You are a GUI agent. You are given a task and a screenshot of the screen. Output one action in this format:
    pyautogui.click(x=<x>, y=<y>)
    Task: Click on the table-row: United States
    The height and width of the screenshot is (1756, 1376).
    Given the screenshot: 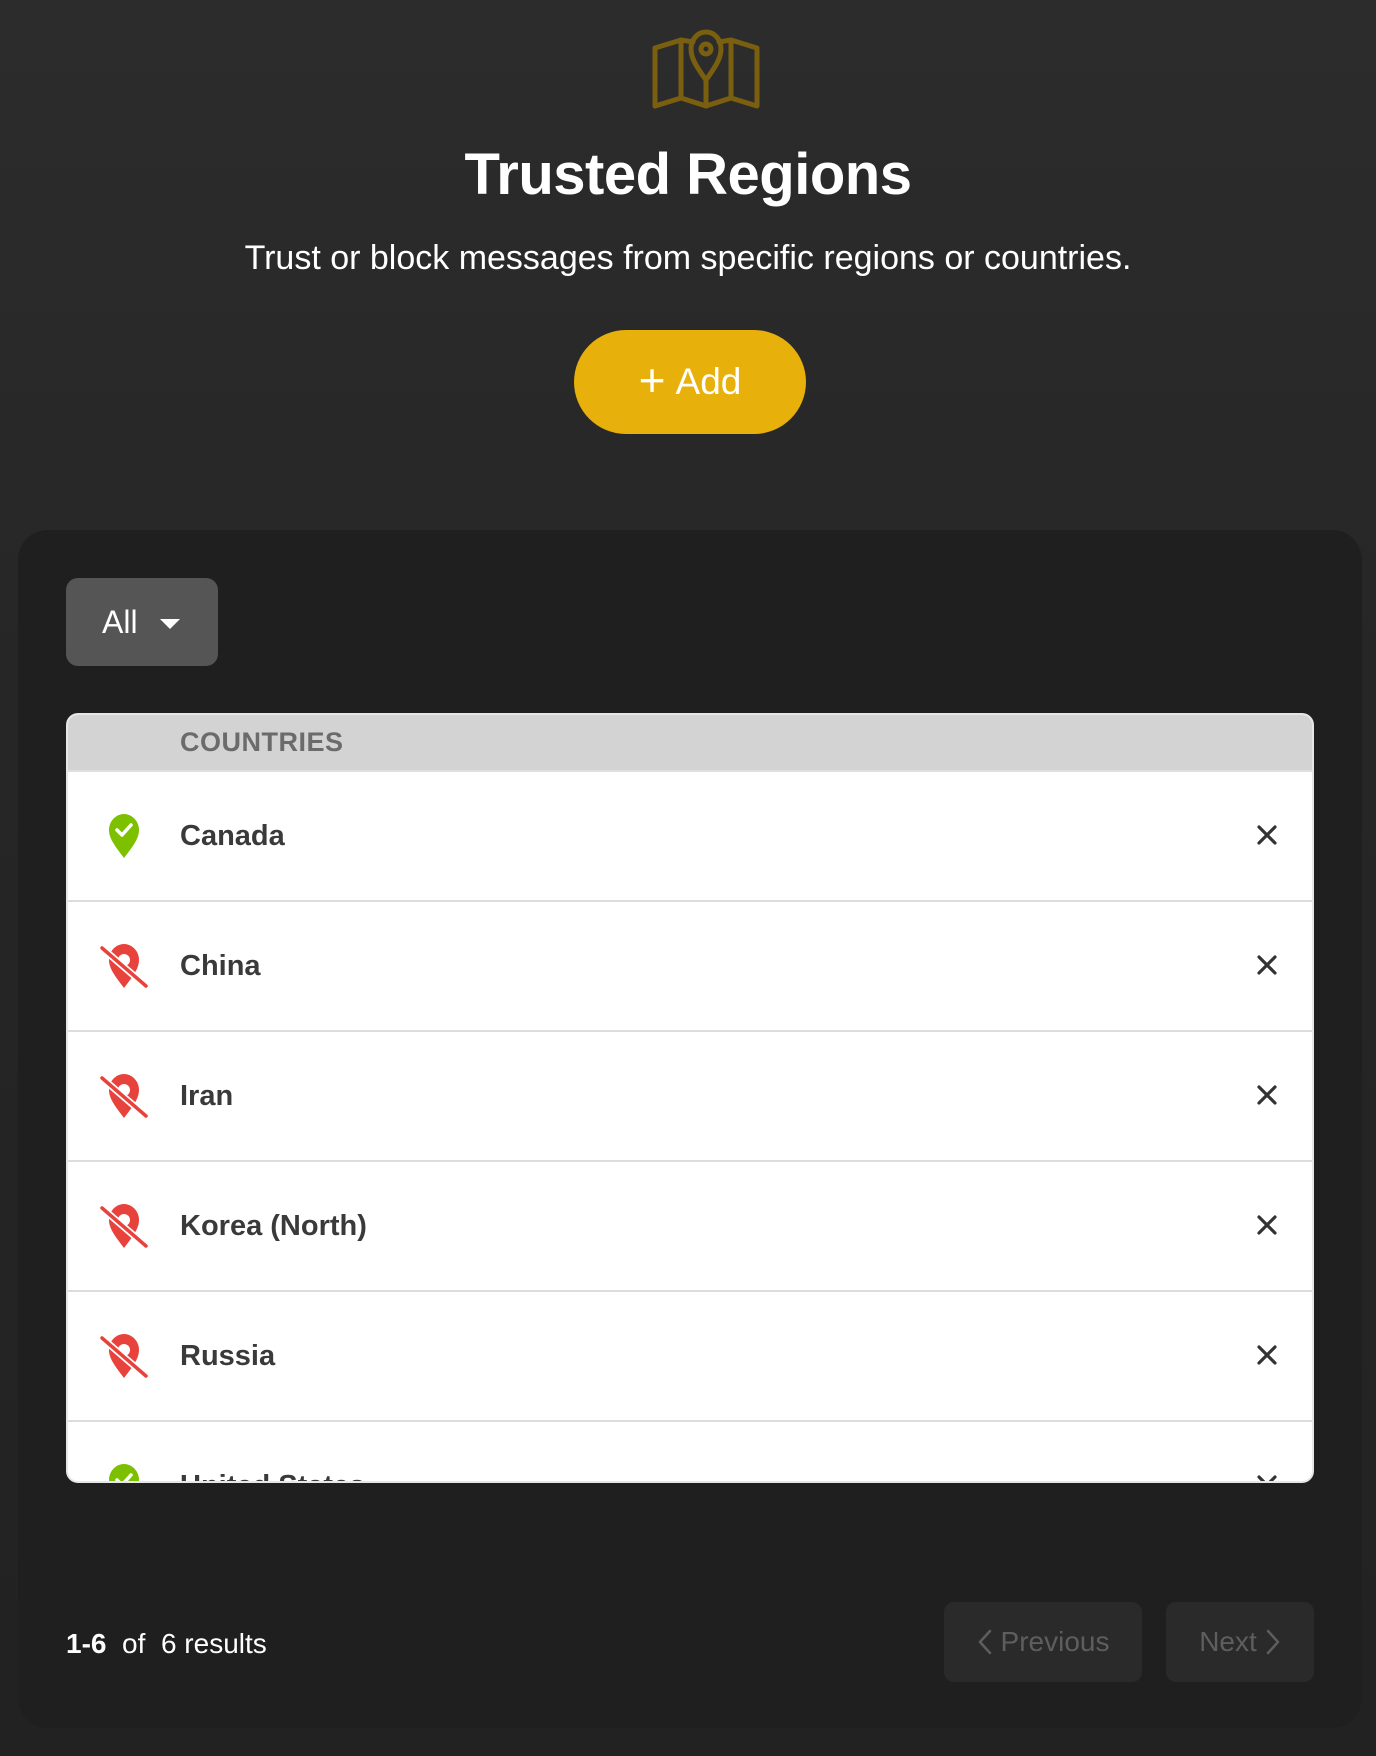 What is the action you would take?
    pyautogui.click(x=690, y=1451)
    